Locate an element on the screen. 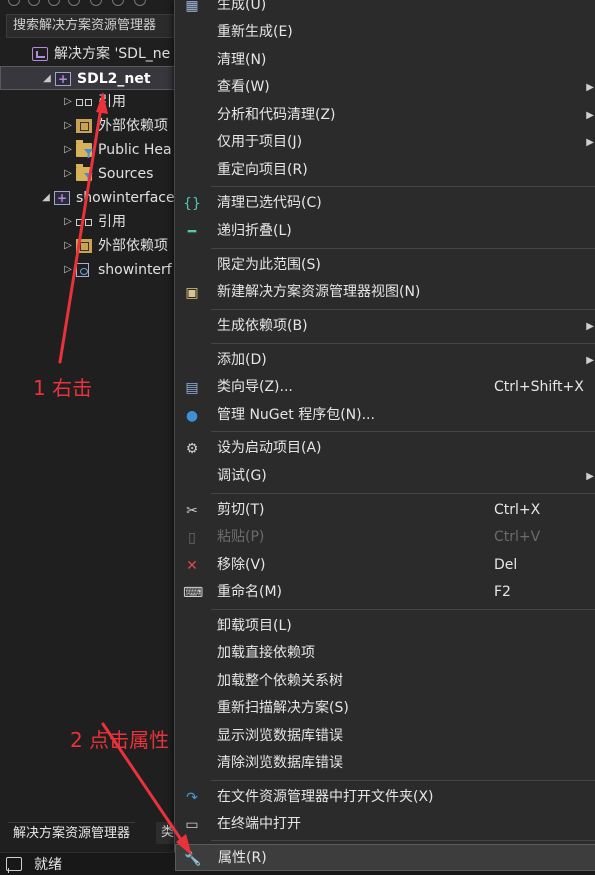  tree-item-label: showinterface is located at coordinates (125, 198).